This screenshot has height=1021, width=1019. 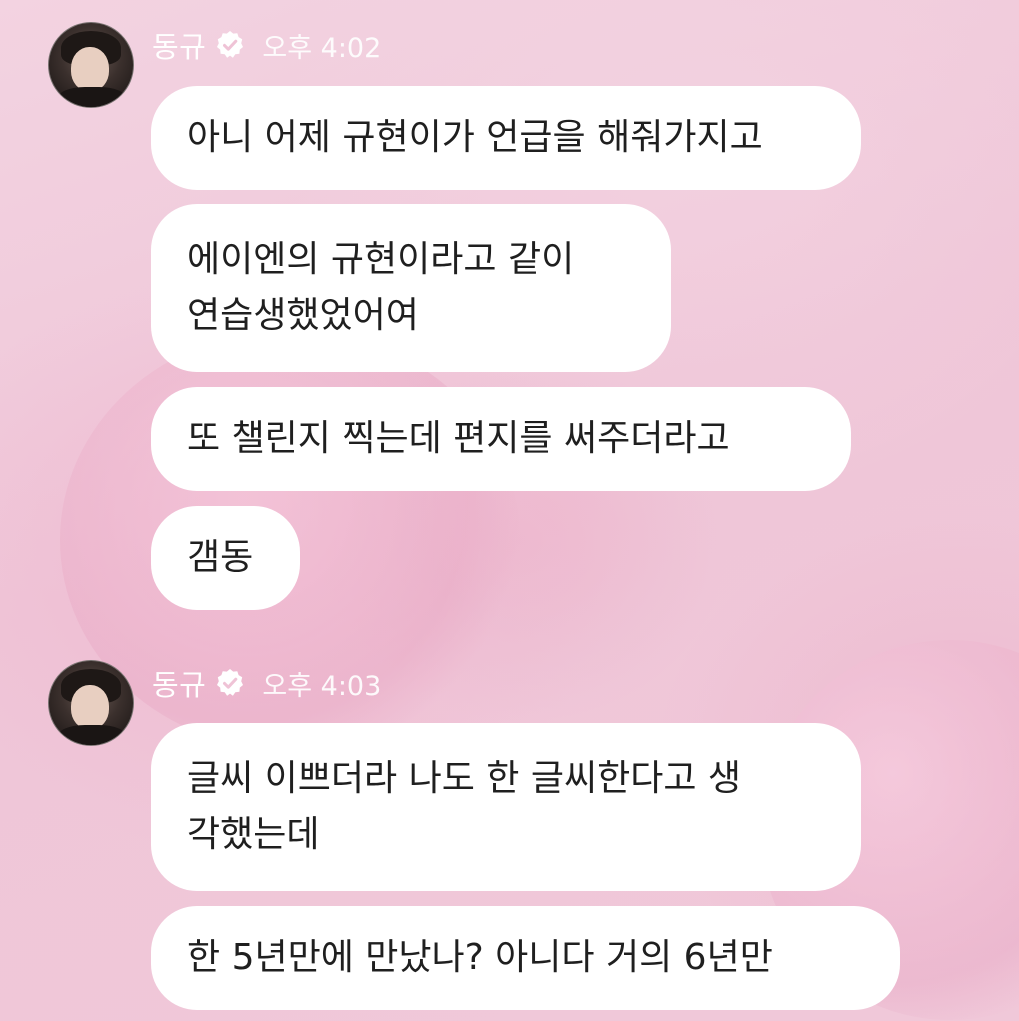 I want to click on message-bubble: 아니 어제 규현이가 언급을 해줘가지고, so click(x=506, y=138).